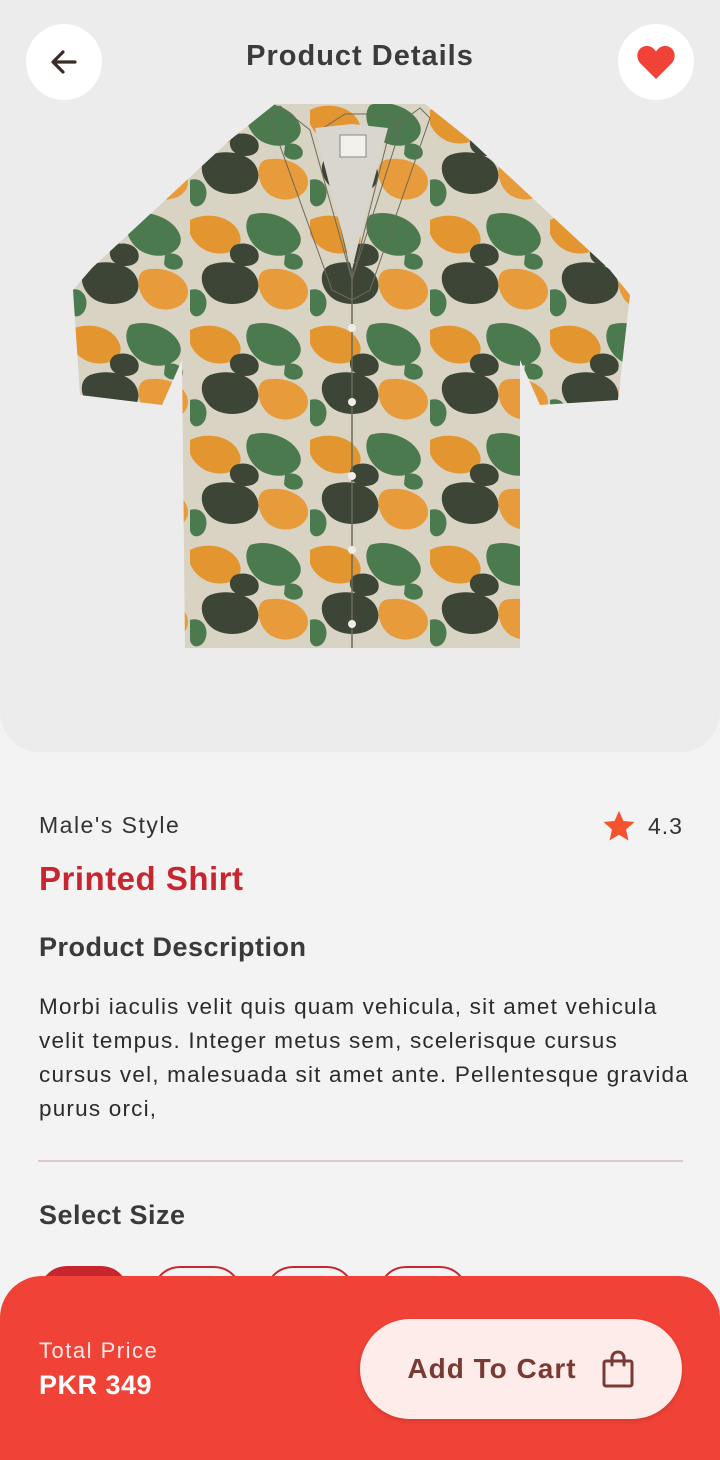 This screenshot has height=1460, width=720. Describe the element at coordinates (360, 56) in the screenshot. I see `page-title: Product Details` at that location.